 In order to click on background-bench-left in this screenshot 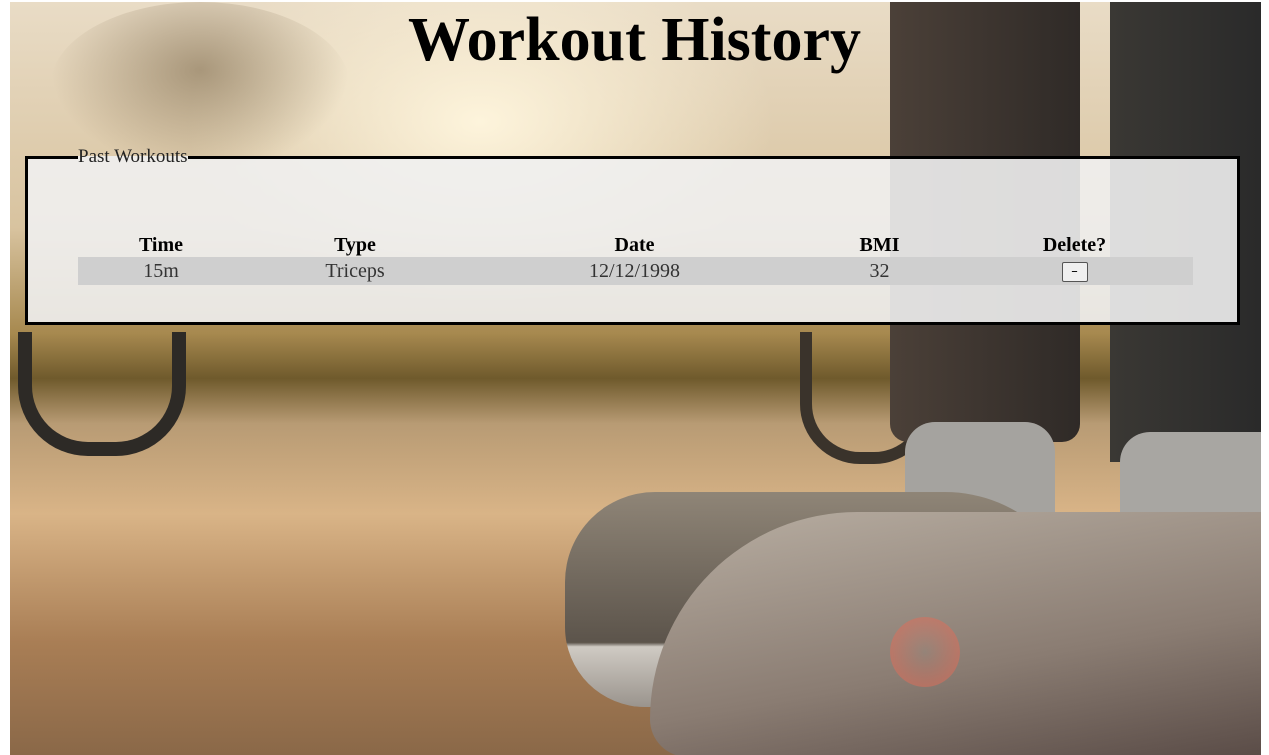, I will do `click(102, 394)`.